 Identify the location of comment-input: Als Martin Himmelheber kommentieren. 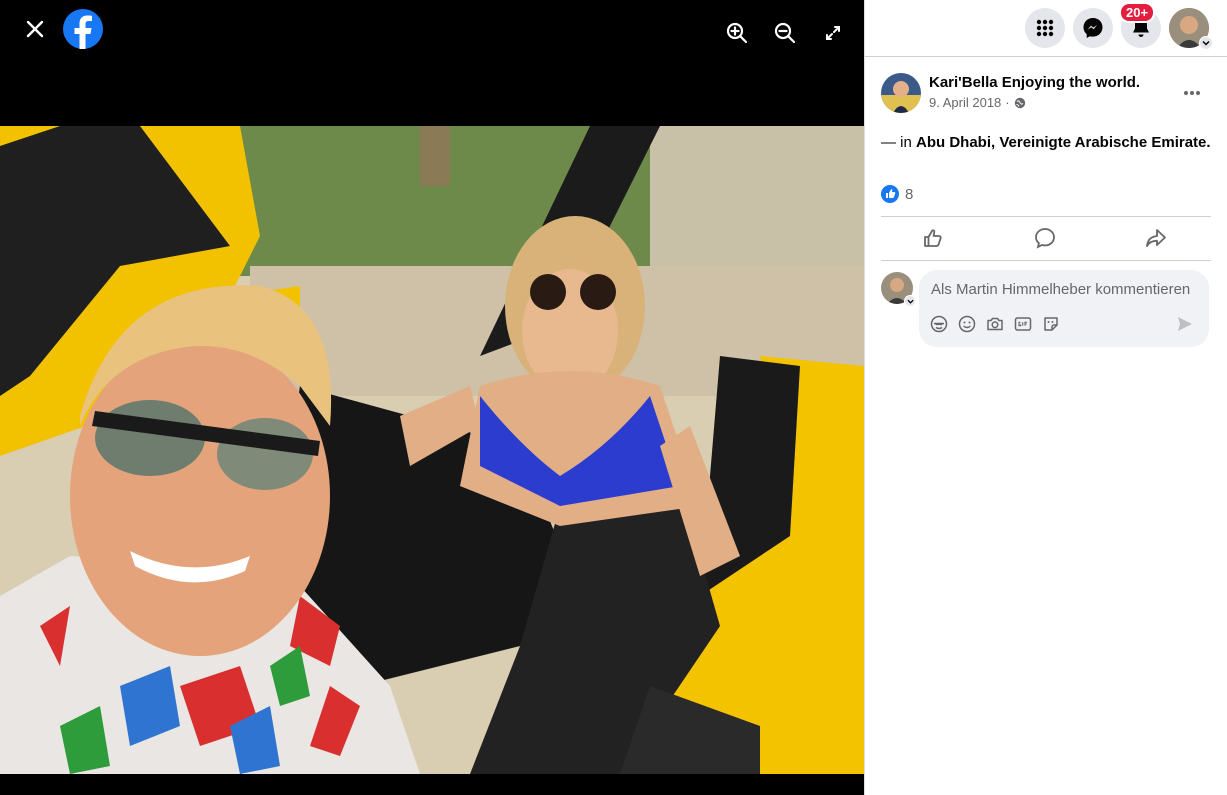
(1064, 308).